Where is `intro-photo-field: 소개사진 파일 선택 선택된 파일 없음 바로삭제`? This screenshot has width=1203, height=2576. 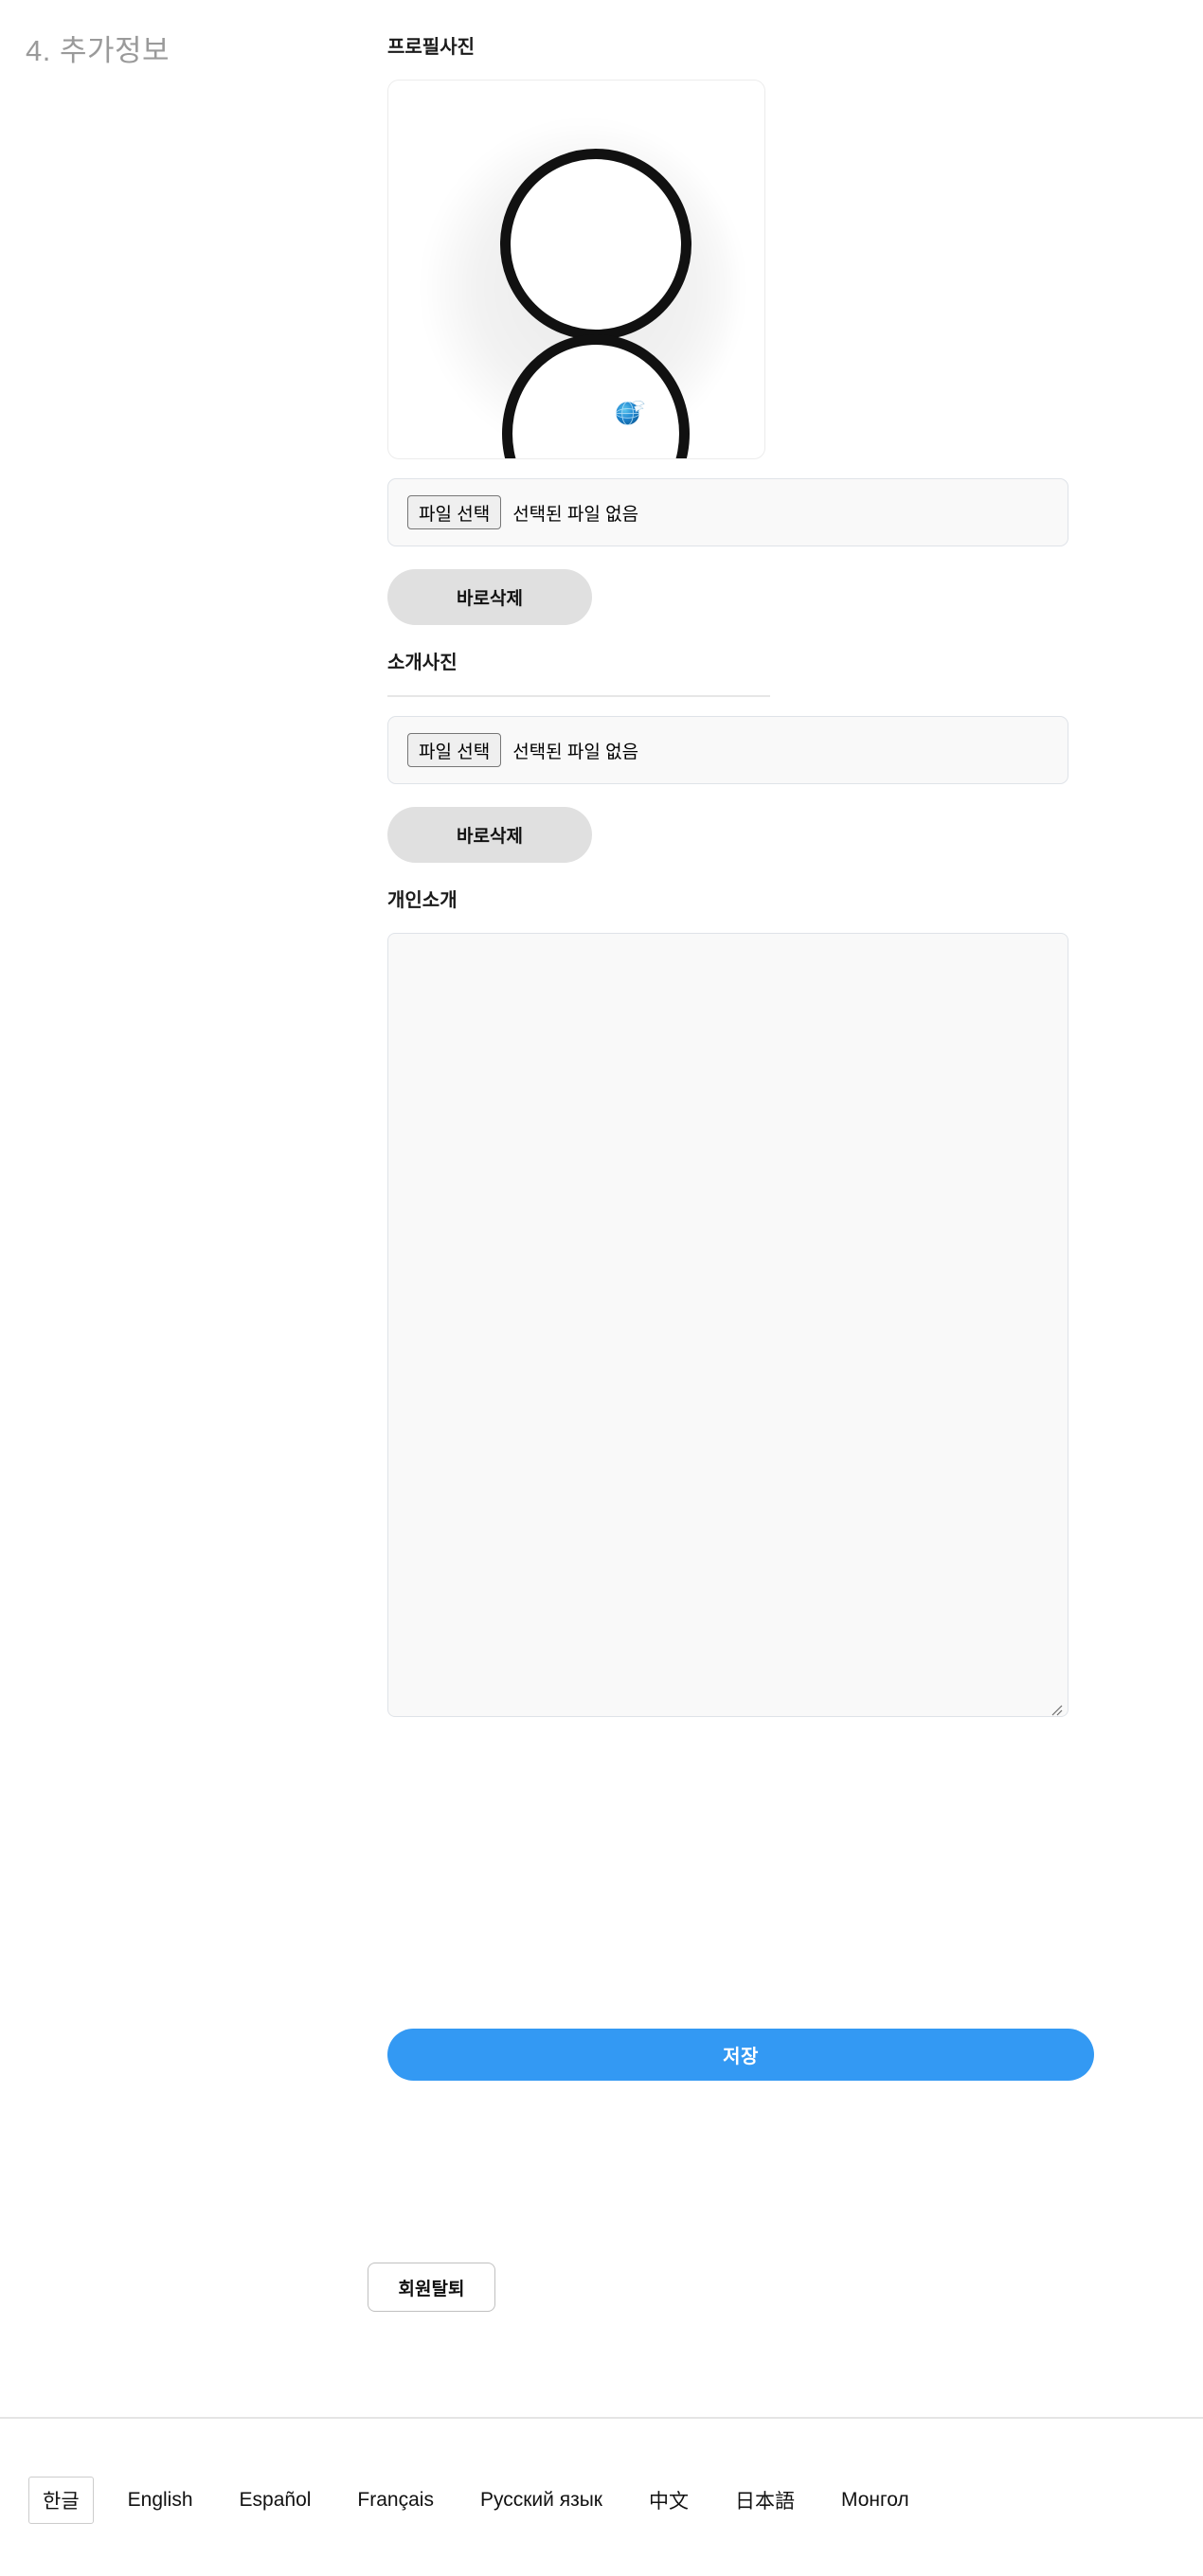 intro-photo-field: 소개사진 파일 선택 선택된 파일 없음 바로삭제 is located at coordinates (728, 757).